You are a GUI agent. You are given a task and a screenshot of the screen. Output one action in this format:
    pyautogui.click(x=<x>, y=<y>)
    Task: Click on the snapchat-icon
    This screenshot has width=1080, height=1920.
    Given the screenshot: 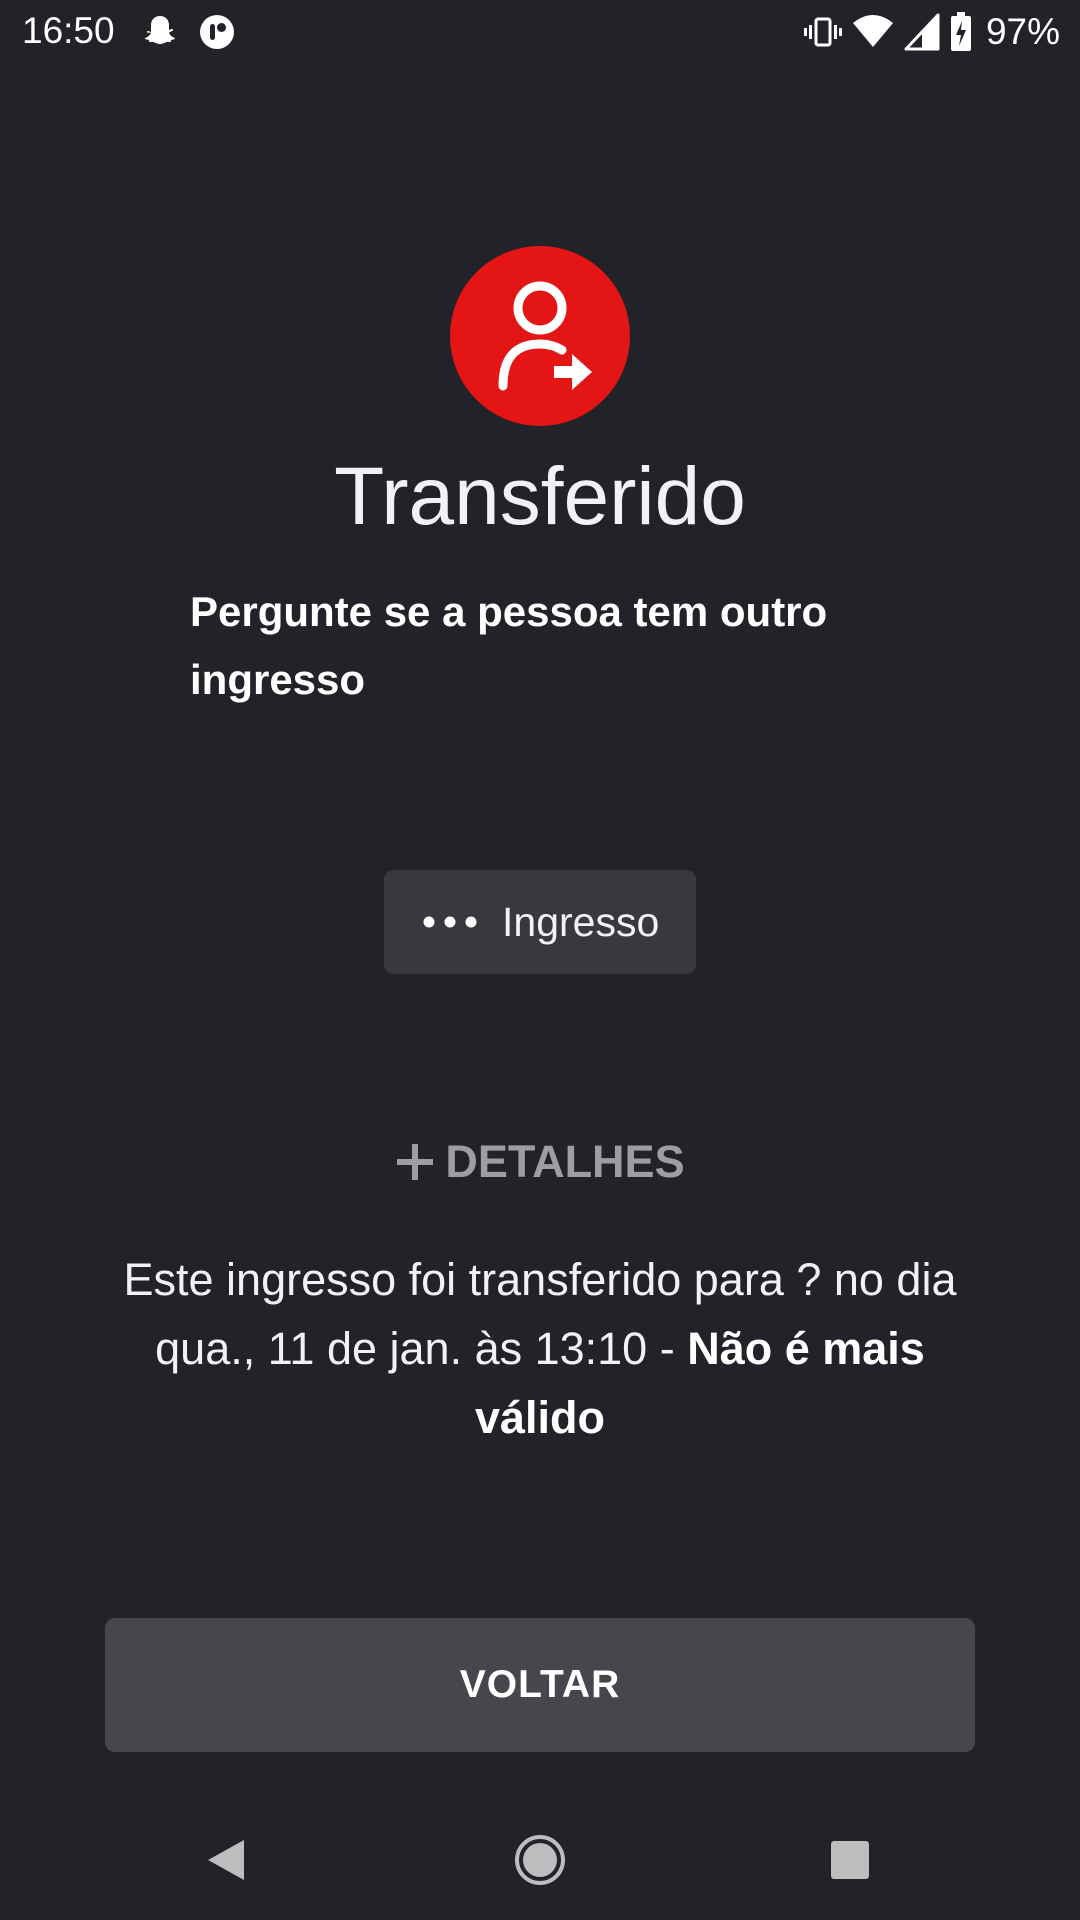 What is the action you would take?
    pyautogui.click(x=160, y=30)
    